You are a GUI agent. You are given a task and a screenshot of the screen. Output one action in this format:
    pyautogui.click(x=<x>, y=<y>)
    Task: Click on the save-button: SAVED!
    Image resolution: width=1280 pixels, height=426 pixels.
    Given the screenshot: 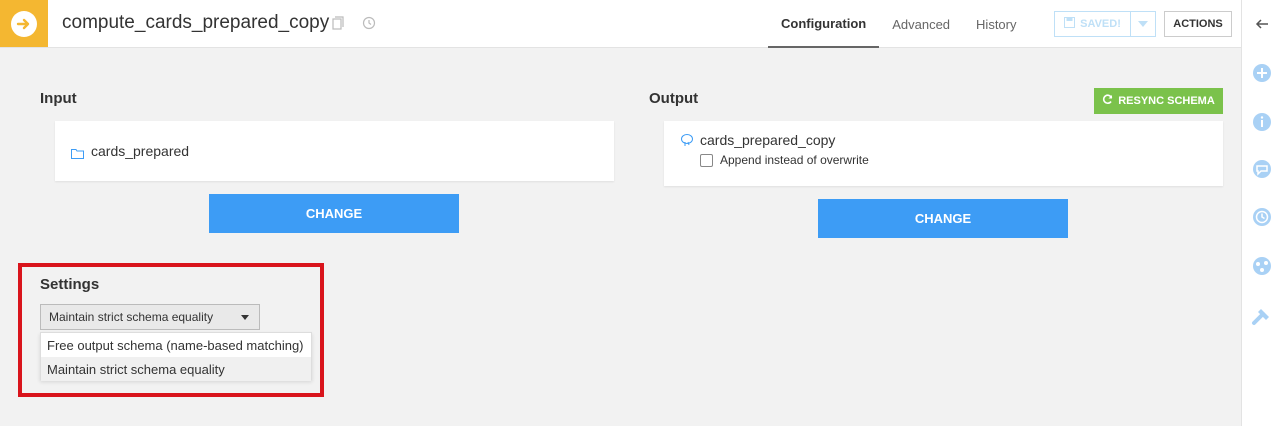 What is the action you would take?
    pyautogui.click(x=1092, y=24)
    